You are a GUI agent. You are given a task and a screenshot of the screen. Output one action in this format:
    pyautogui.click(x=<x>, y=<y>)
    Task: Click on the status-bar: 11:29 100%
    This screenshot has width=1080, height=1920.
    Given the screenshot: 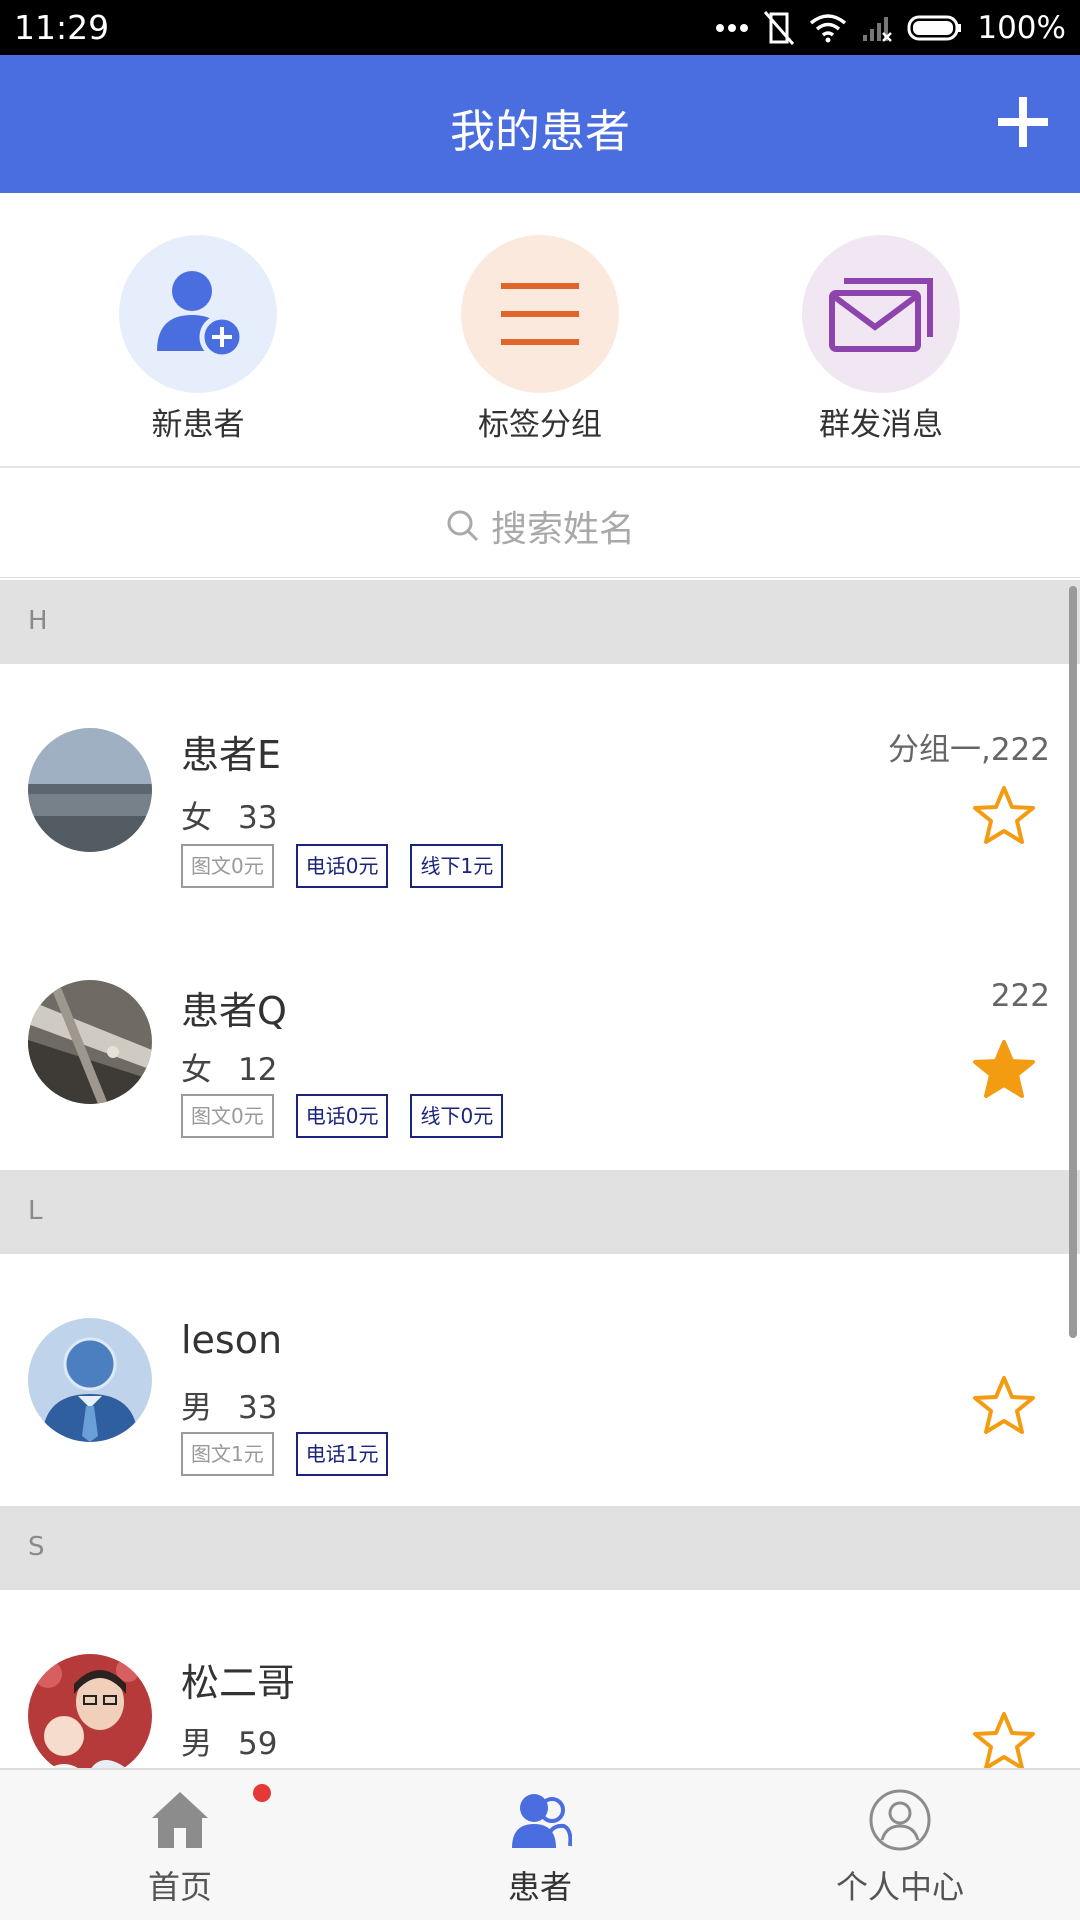 What is the action you would take?
    pyautogui.click(x=540, y=27)
    